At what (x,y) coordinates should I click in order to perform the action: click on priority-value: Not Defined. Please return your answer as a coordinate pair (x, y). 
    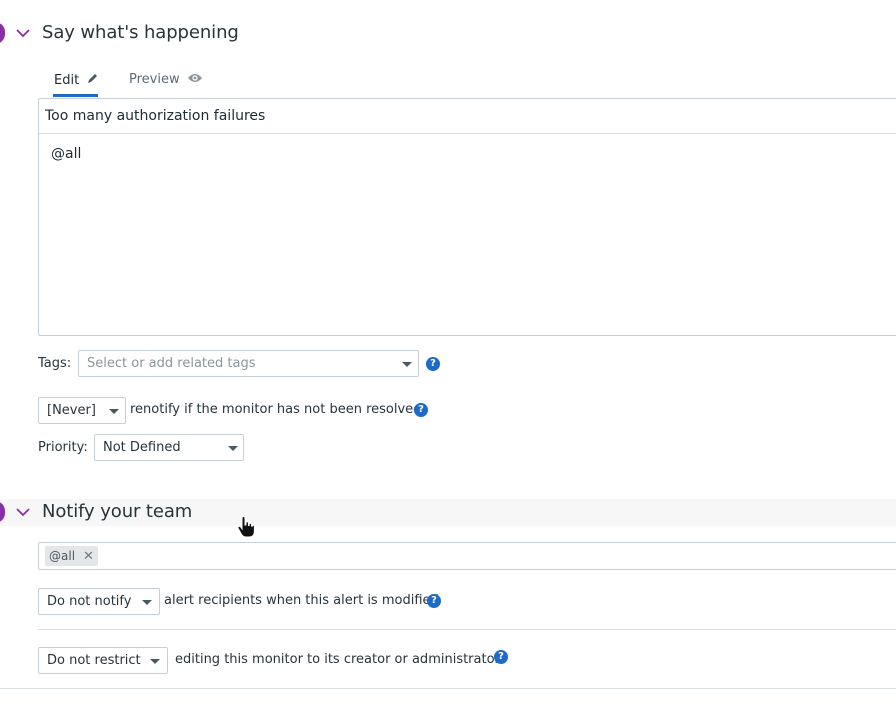
    Looking at the image, I should click on (142, 447).